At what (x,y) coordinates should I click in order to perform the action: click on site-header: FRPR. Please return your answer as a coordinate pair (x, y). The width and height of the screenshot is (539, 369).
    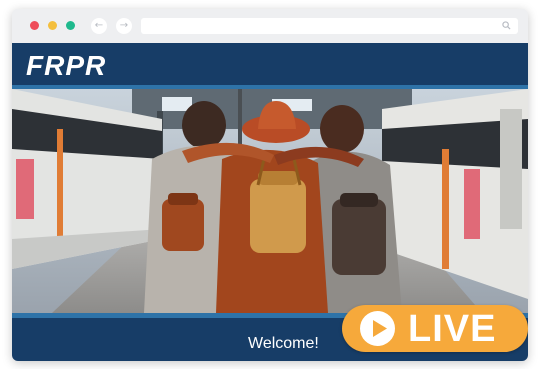
    Looking at the image, I should click on (270, 66).